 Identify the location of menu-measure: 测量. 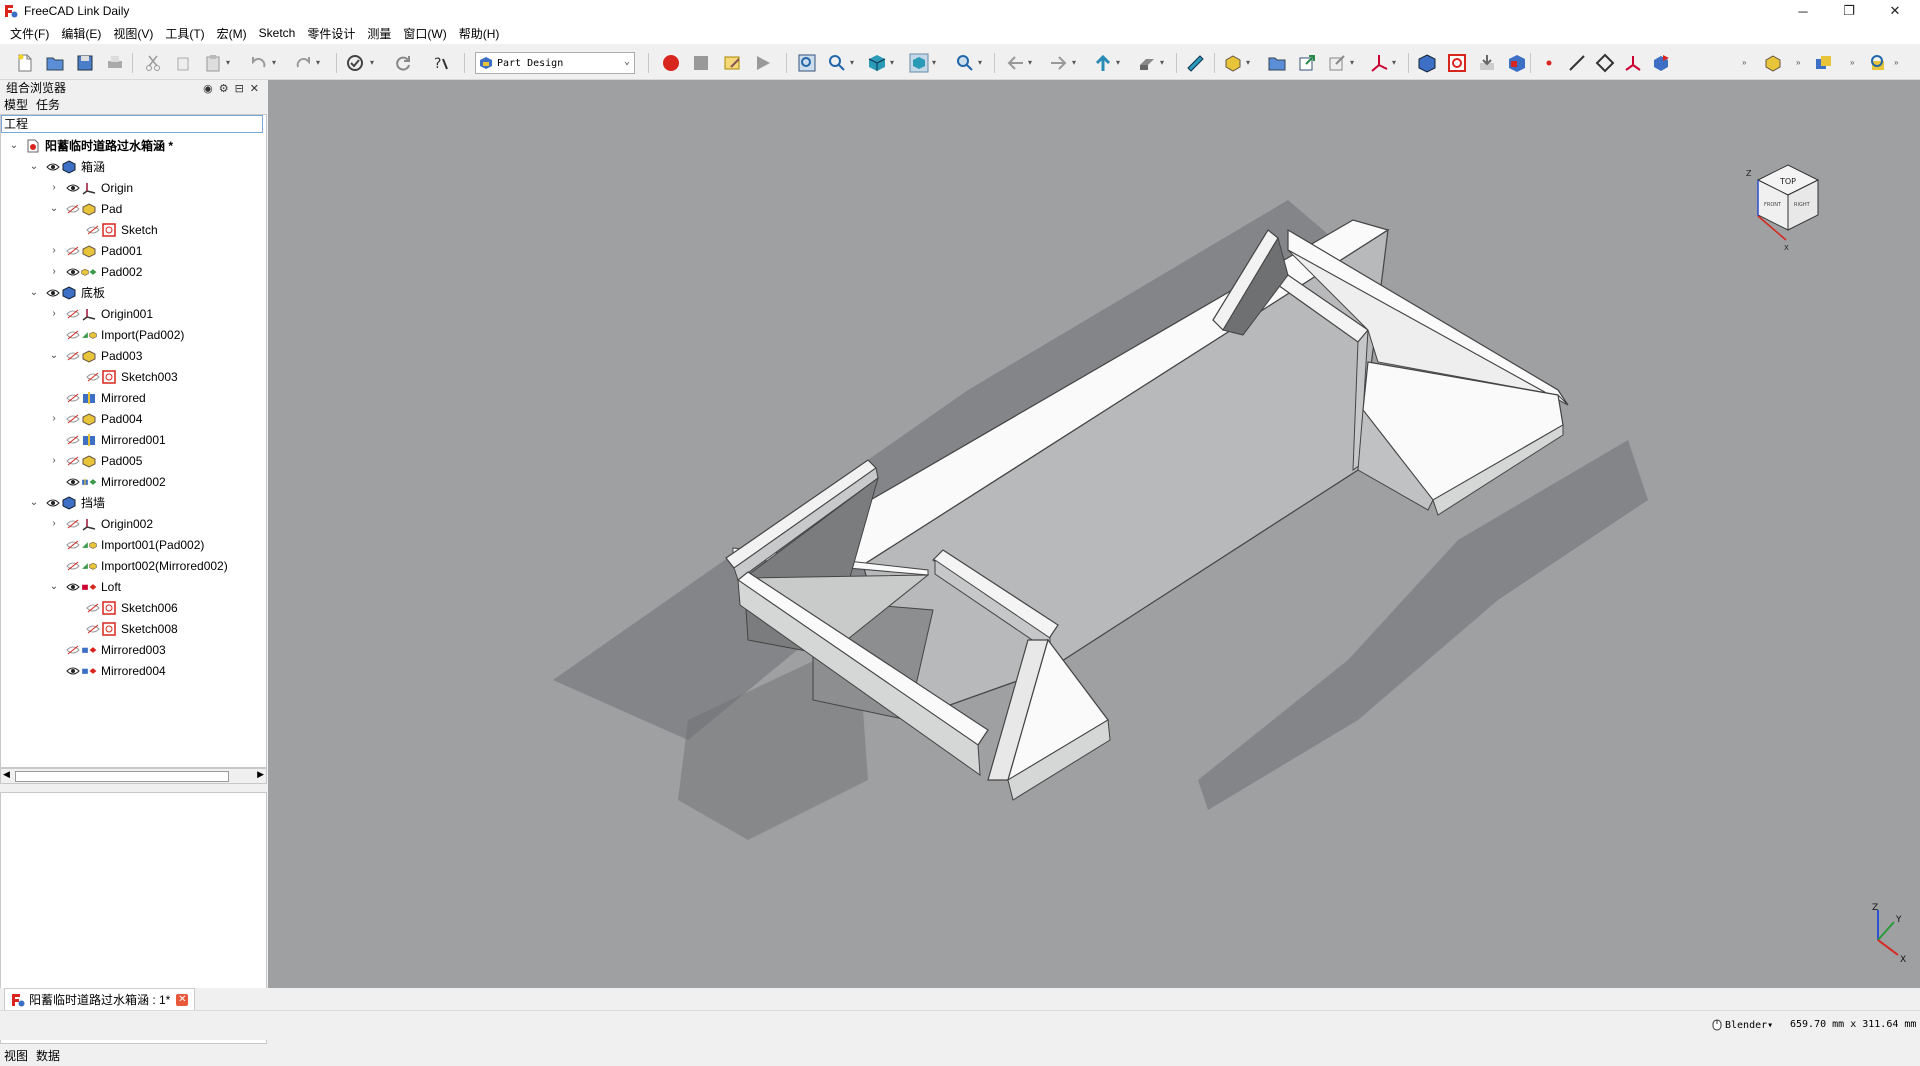
(379, 33).